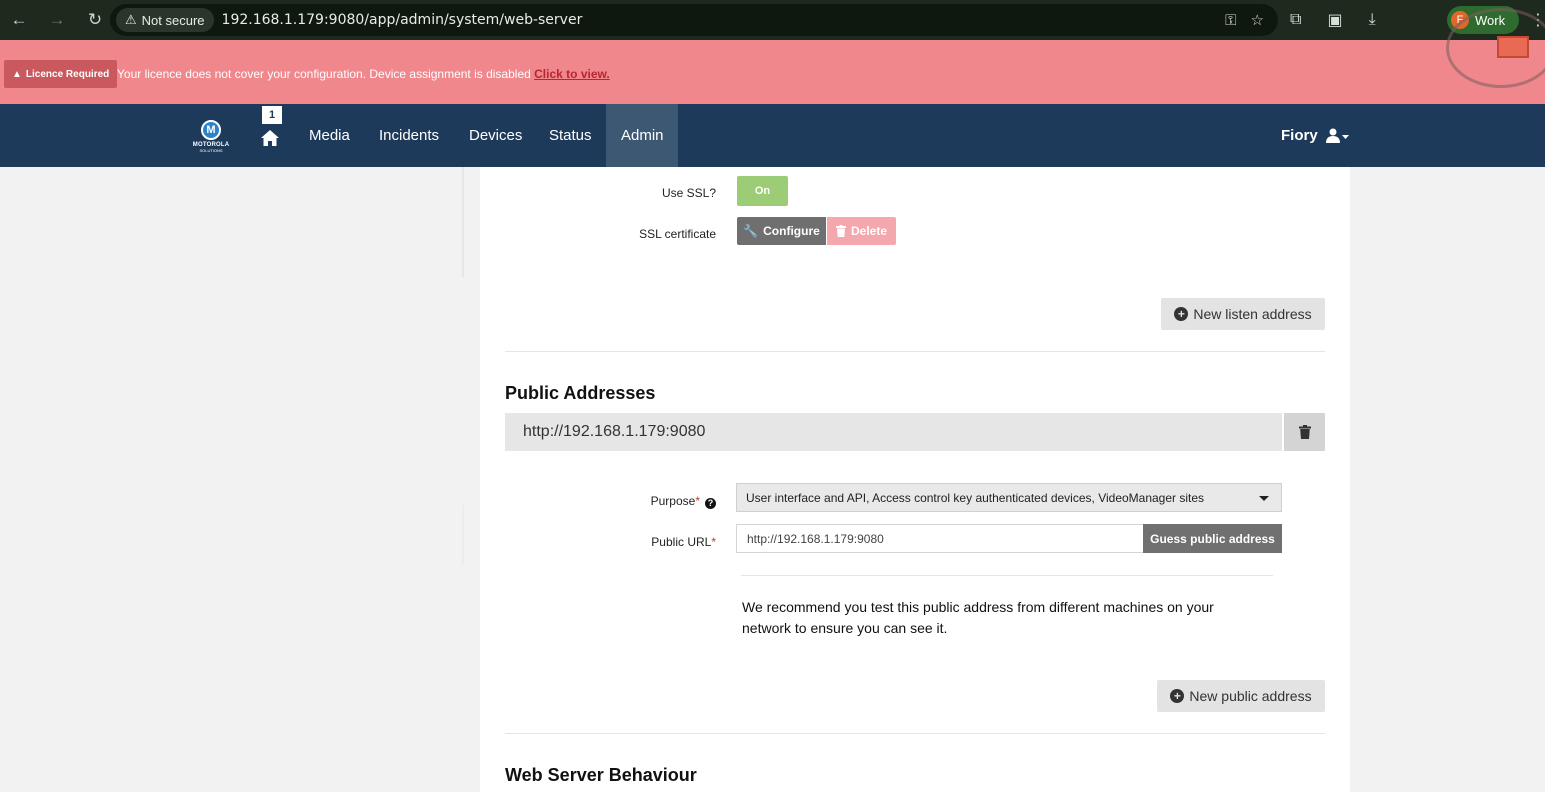  I want to click on purpose-label: Purpose*?, so click(658, 501).